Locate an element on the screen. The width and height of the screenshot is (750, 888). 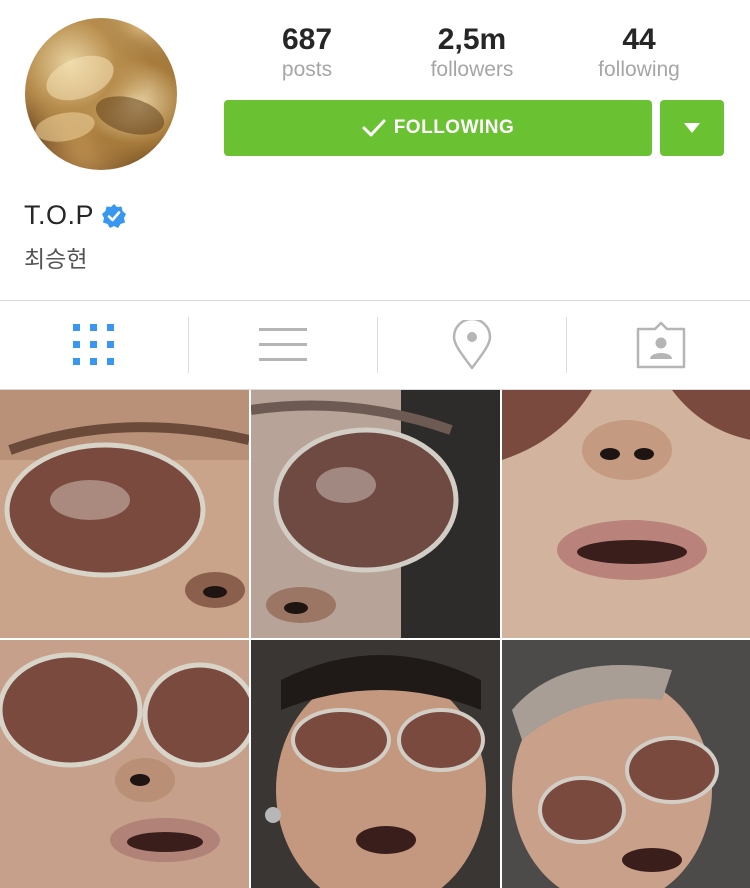
tab-location-view is located at coordinates (471, 345).